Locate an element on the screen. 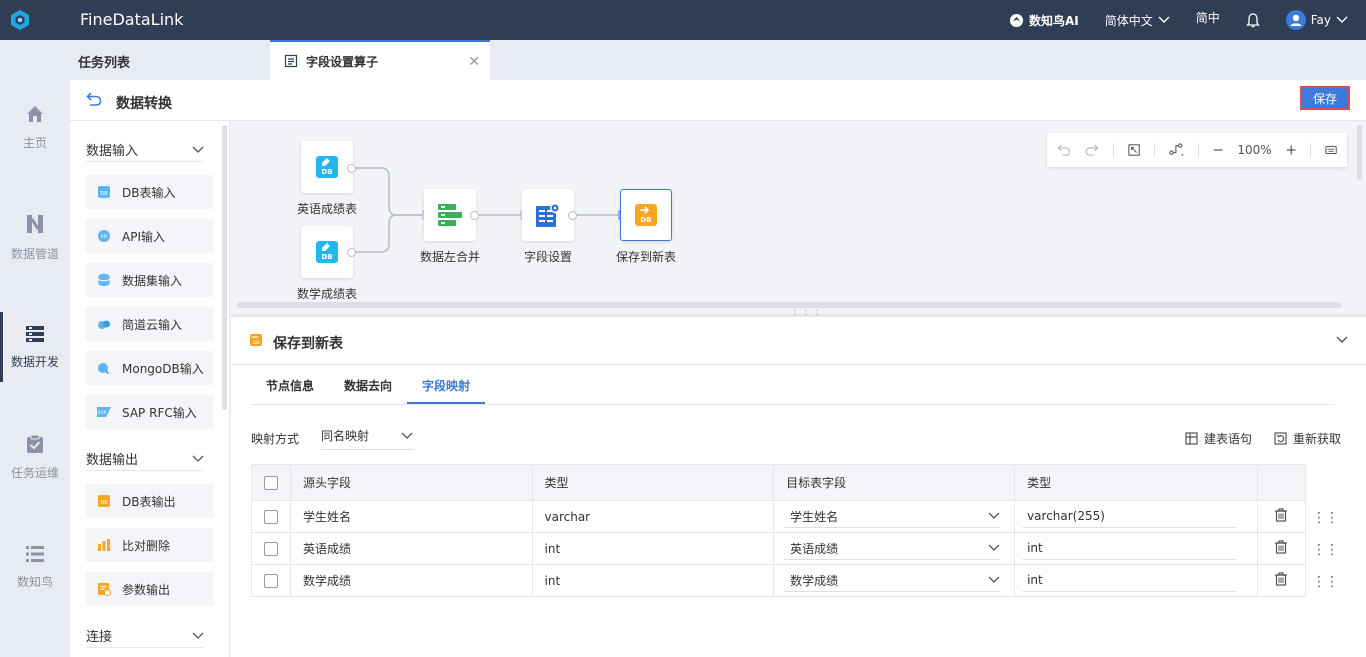  target-field-select: 学生姓名 is located at coordinates (892, 517).